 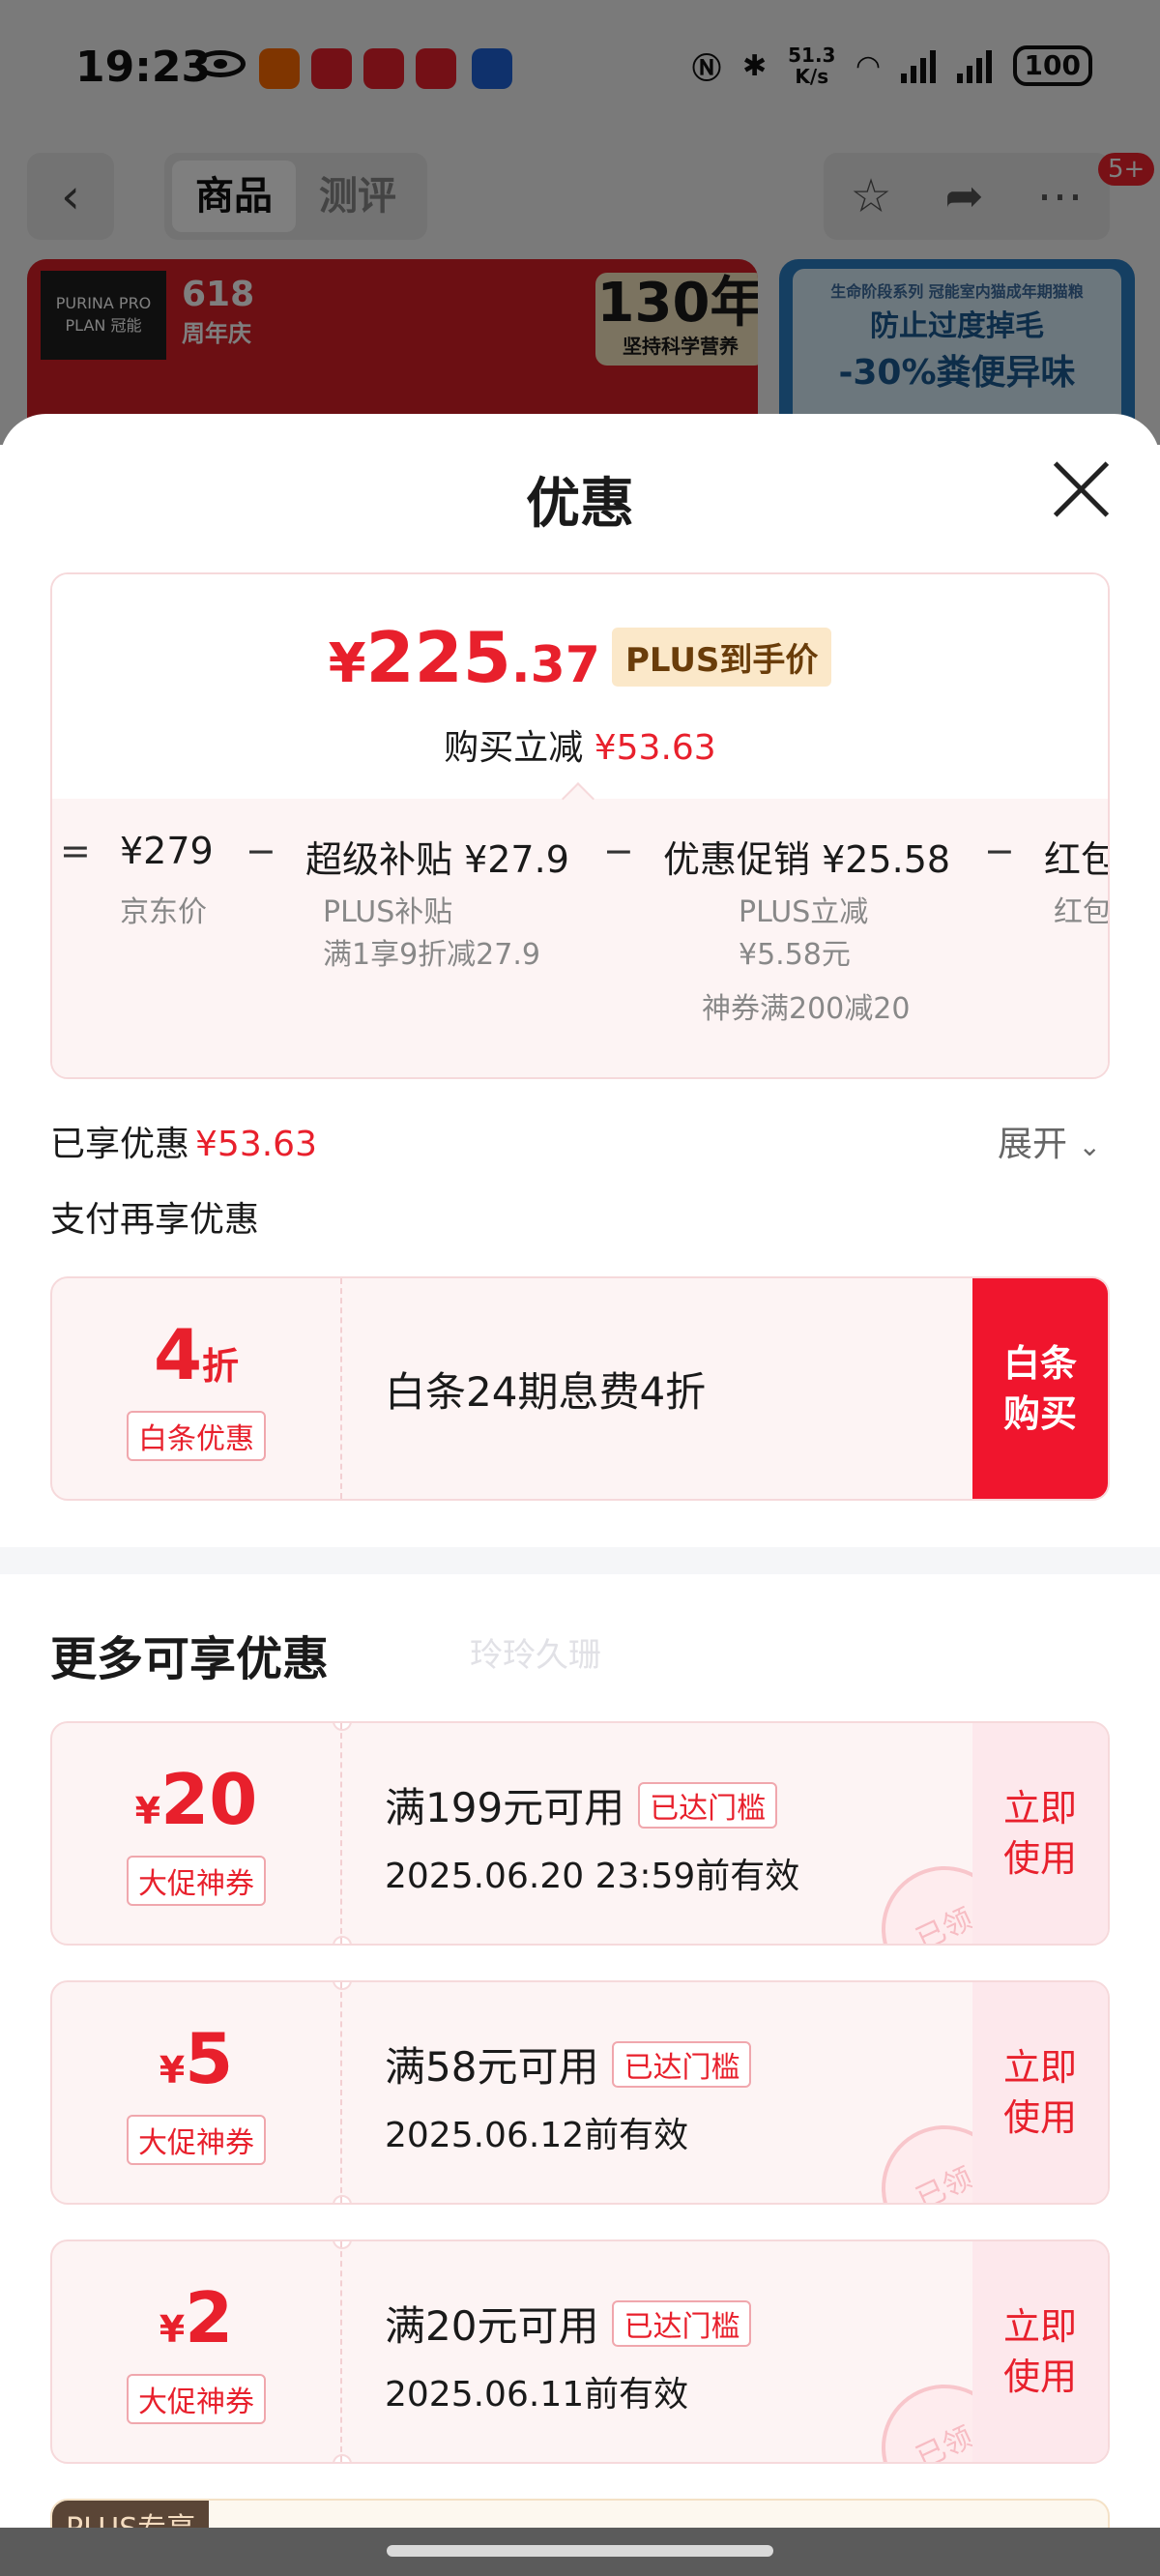 I want to click on home-indicator, so click(x=580, y=2551).